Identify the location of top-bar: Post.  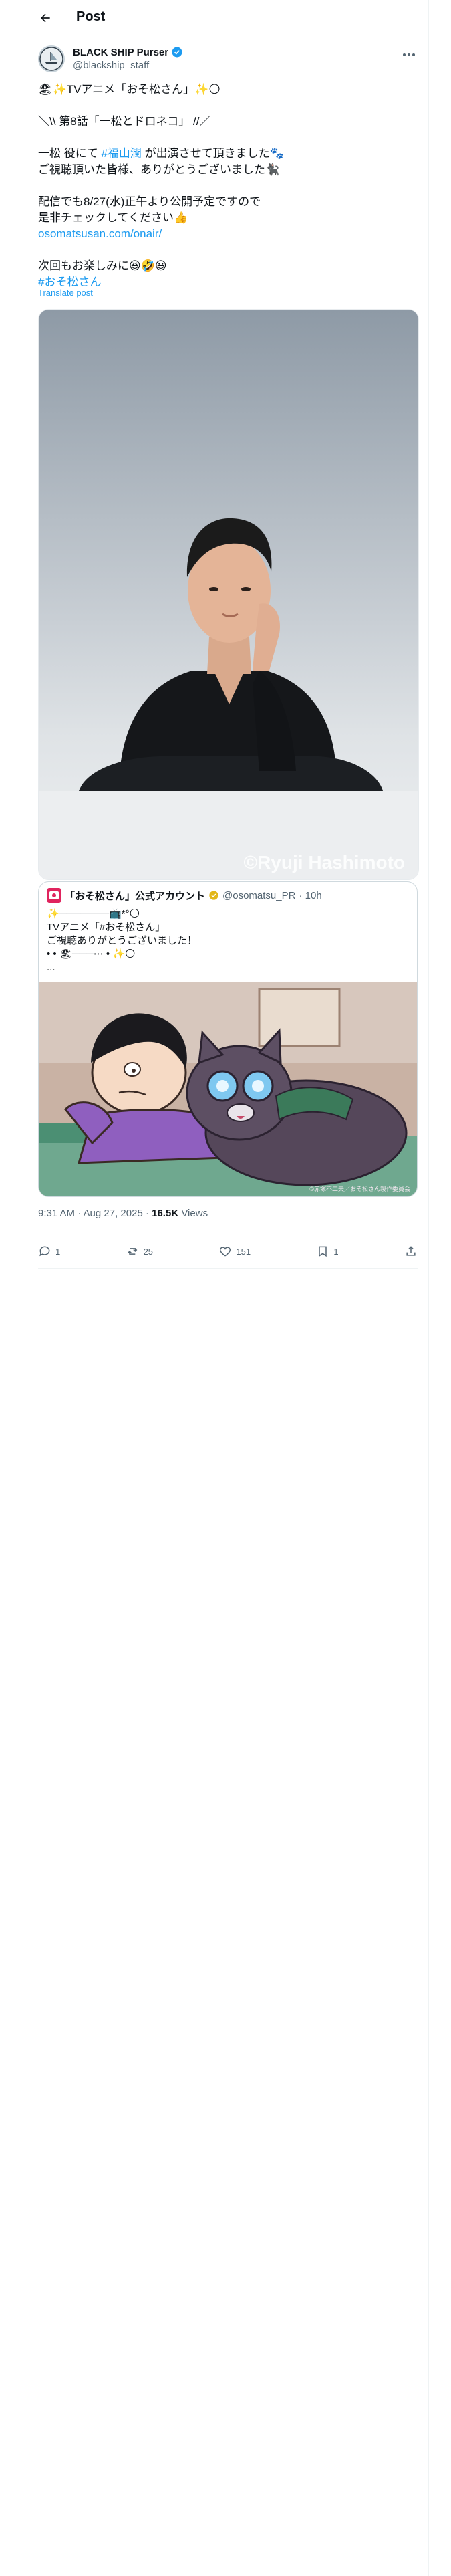
(227, 17).